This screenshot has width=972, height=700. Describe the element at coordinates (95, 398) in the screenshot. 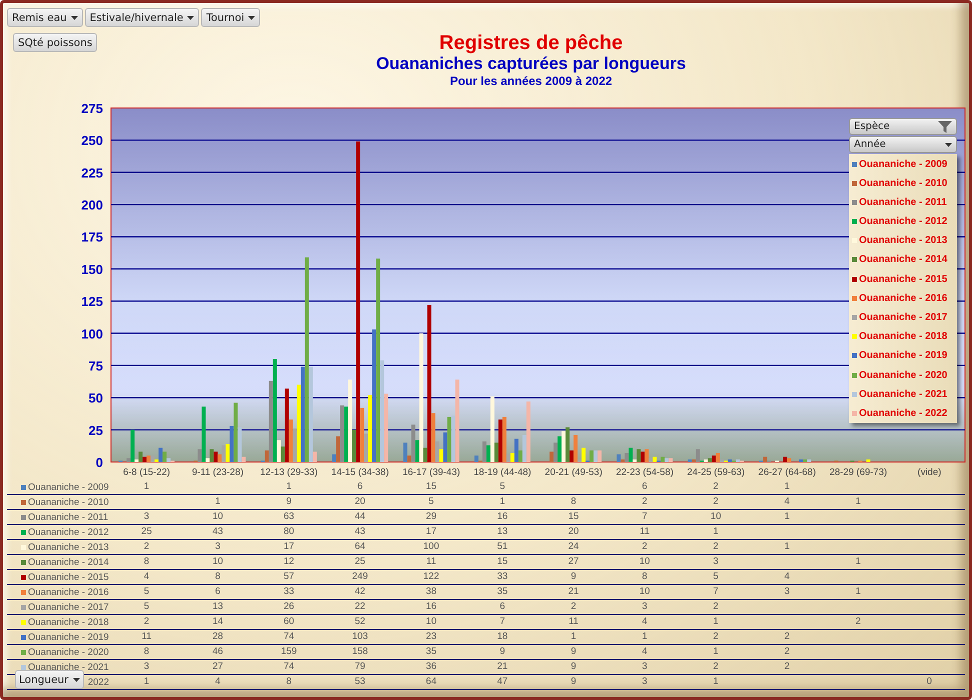

I see `axis-label: 50` at that location.